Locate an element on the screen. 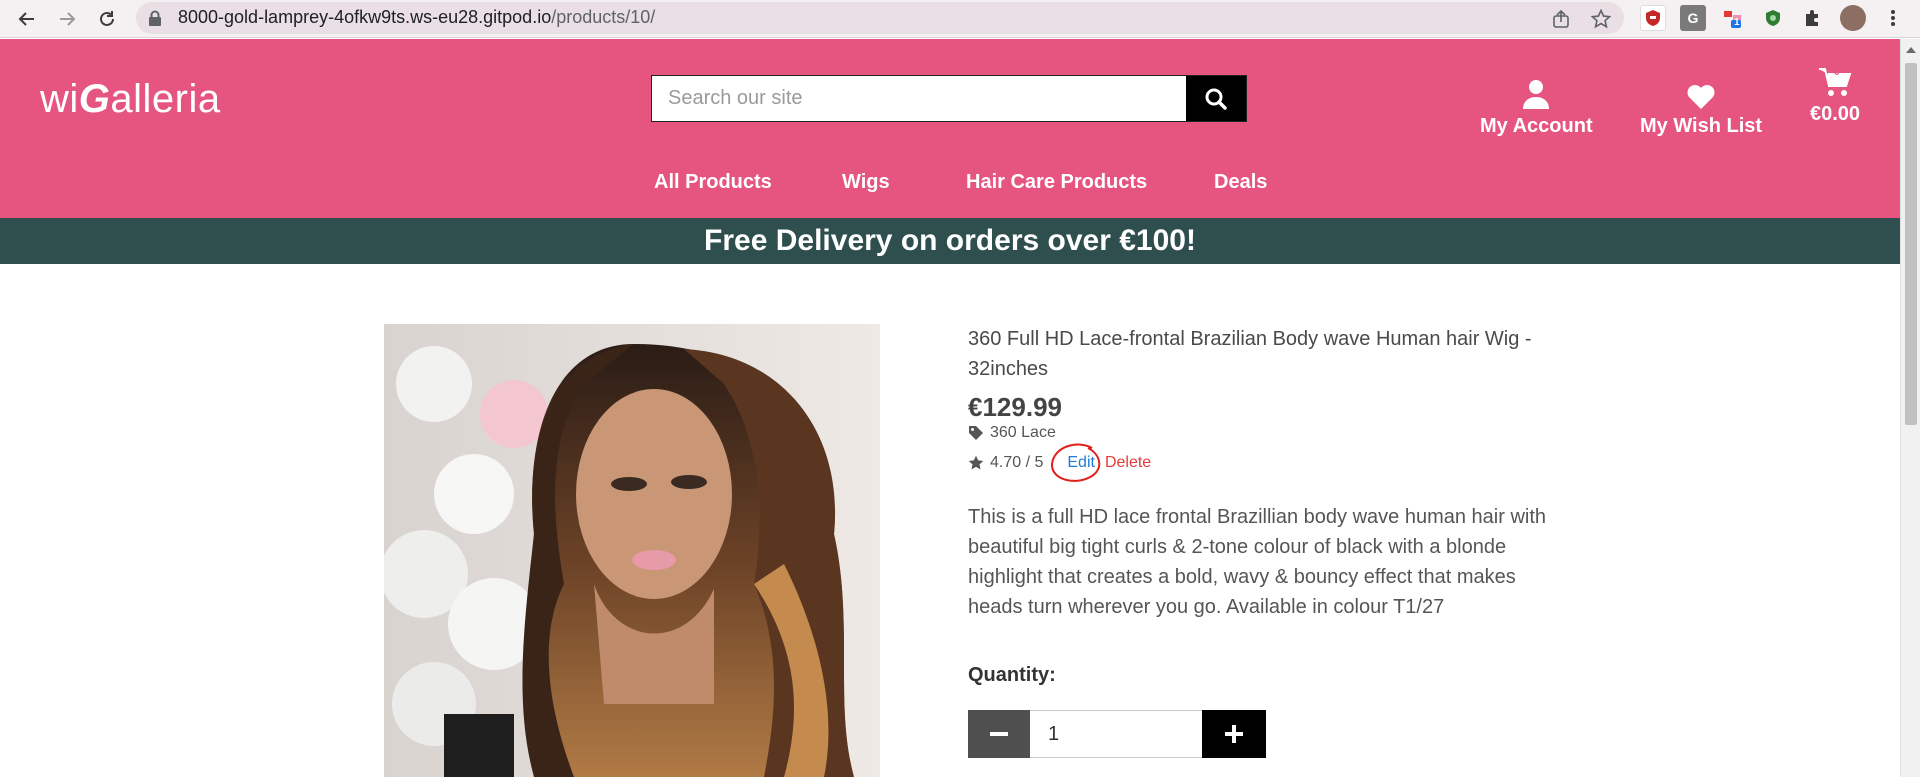  delivery-banner-text: Free Delivery on orders over €100! is located at coordinates (950, 240).